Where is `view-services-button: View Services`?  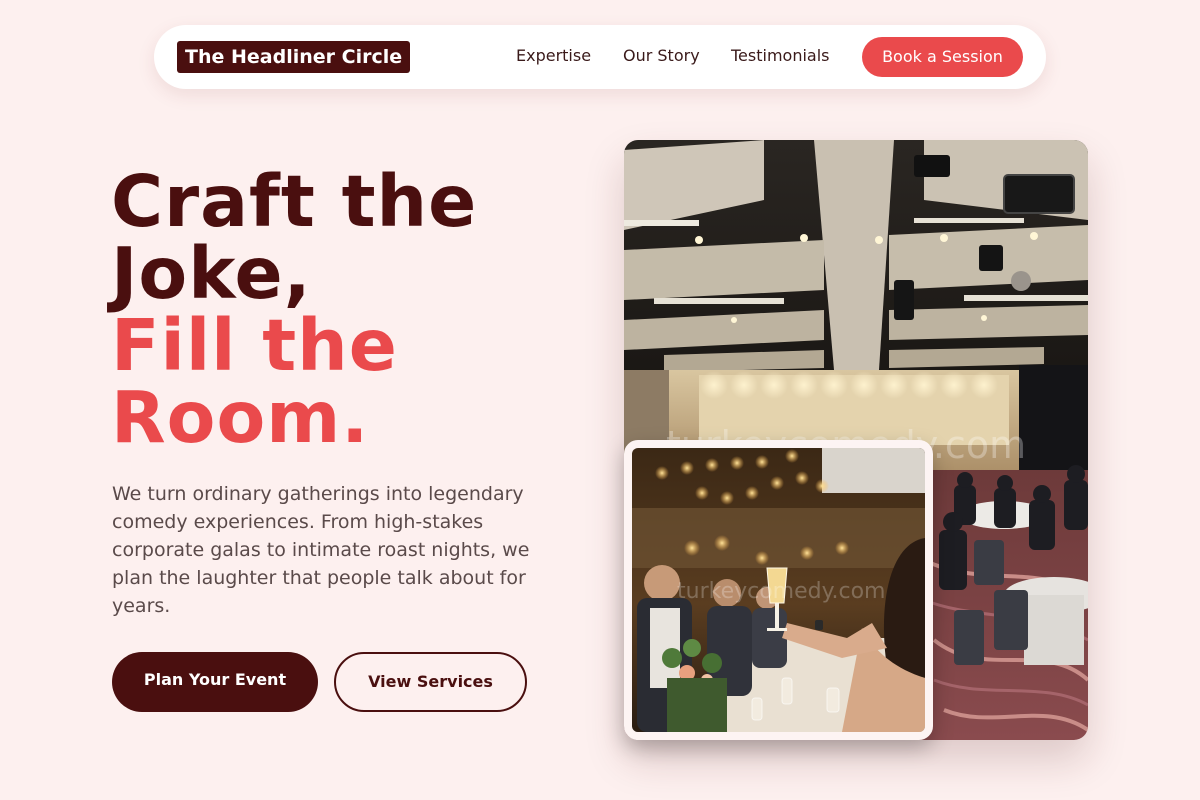
view-services-button: View Services is located at coordinates (430, 682).